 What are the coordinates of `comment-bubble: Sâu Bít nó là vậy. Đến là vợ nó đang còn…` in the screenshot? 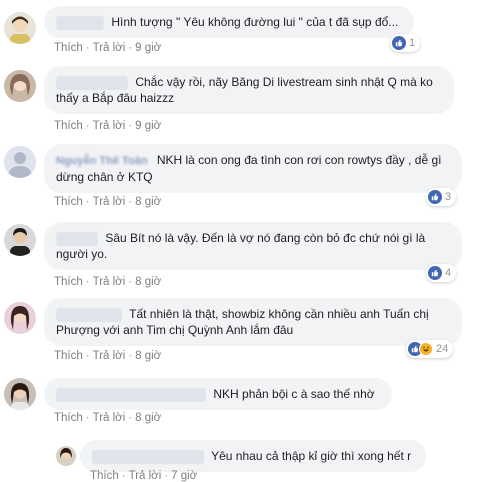 It's located at (253, 246).